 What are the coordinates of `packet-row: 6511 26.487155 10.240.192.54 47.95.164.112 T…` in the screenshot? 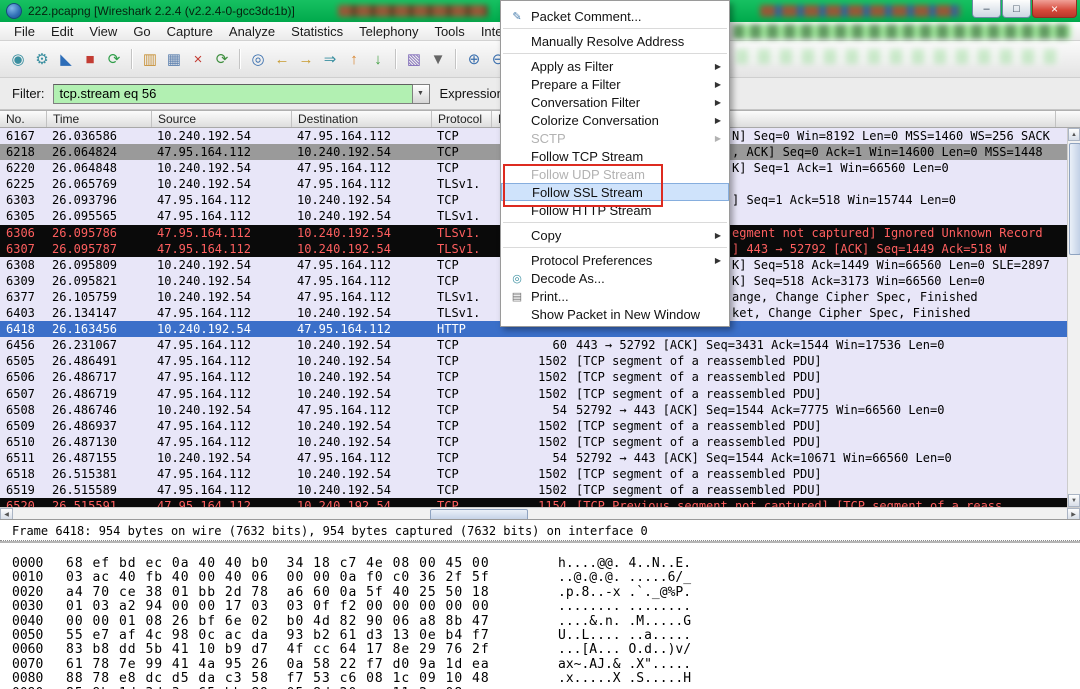 It's located at (533, 457).